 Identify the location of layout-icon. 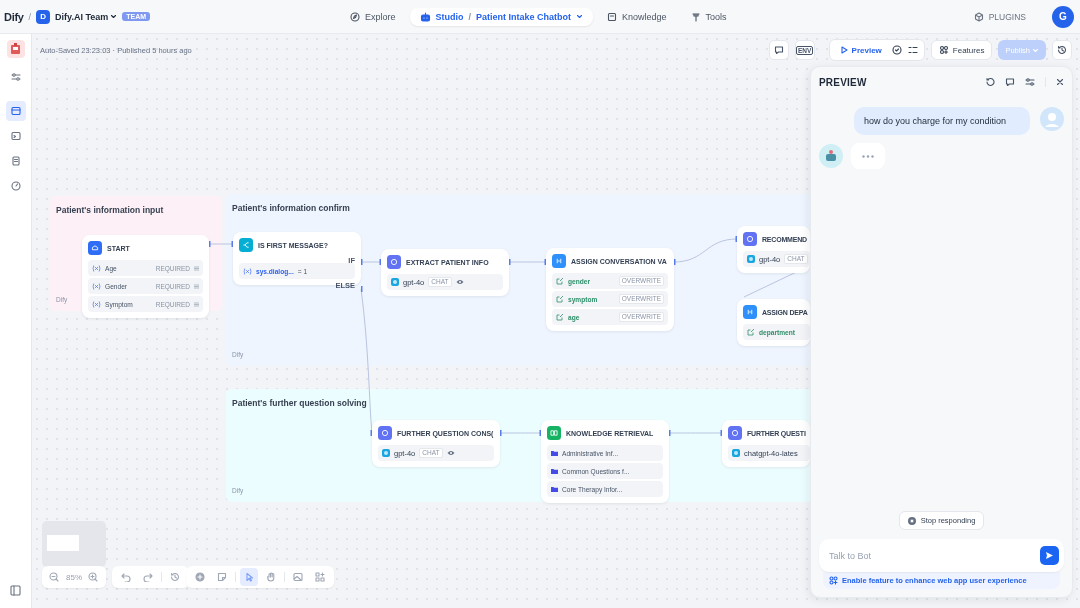
(15, 111).